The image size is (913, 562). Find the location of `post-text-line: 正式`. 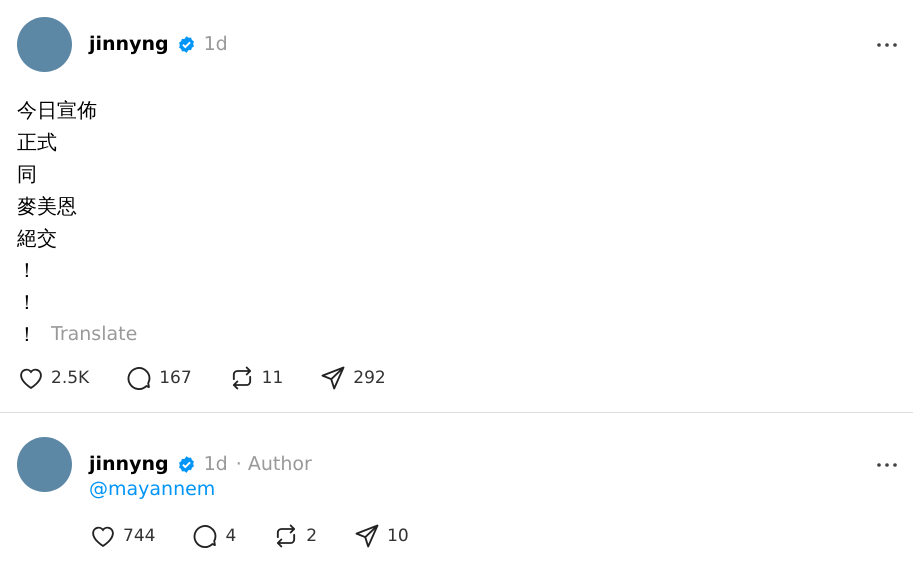

post-text-line: 正式 is located at coordinates (37, 142).